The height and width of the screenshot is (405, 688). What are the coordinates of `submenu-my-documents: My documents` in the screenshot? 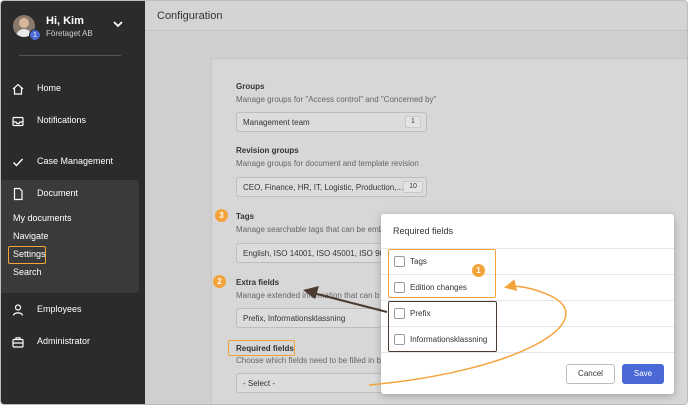 It's located at (42, 218).